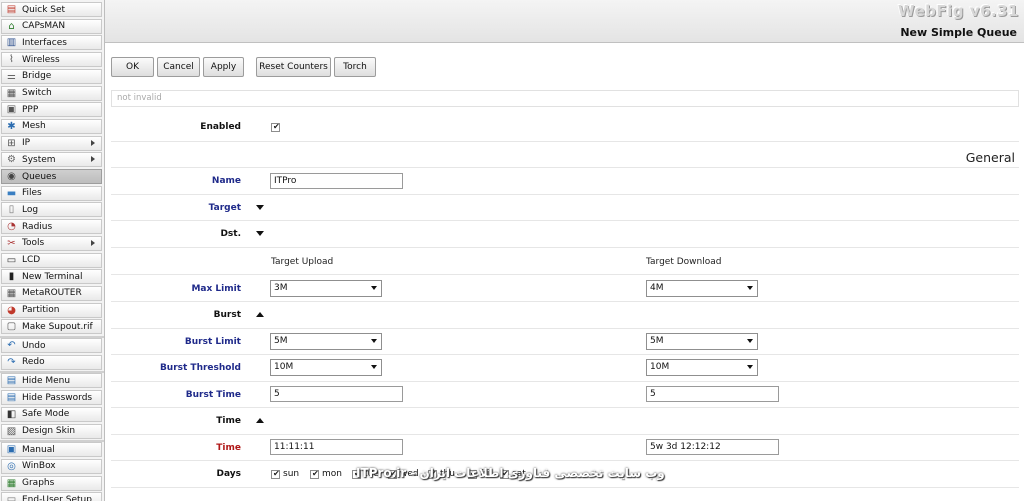 This screenshot has height=501, width=1024. What do you see at coordinates (51, 193) in the screenshot?
I see `sidebar-item-files: ▬ Files` at bounding box center [51, 193].